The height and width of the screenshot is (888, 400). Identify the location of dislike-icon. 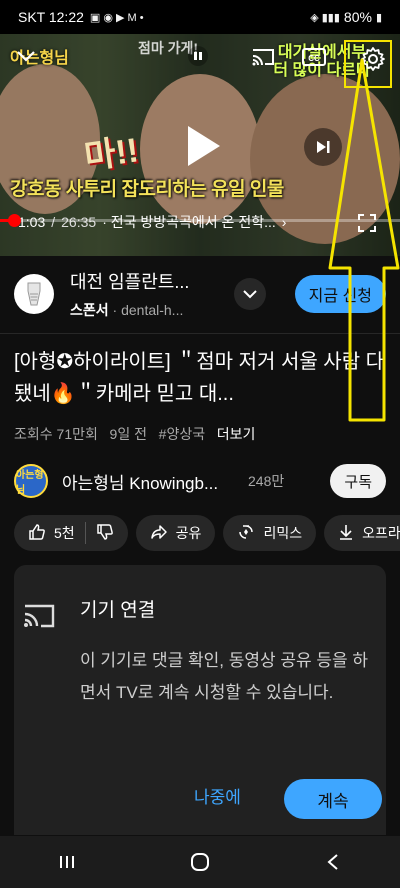
(105, 533).